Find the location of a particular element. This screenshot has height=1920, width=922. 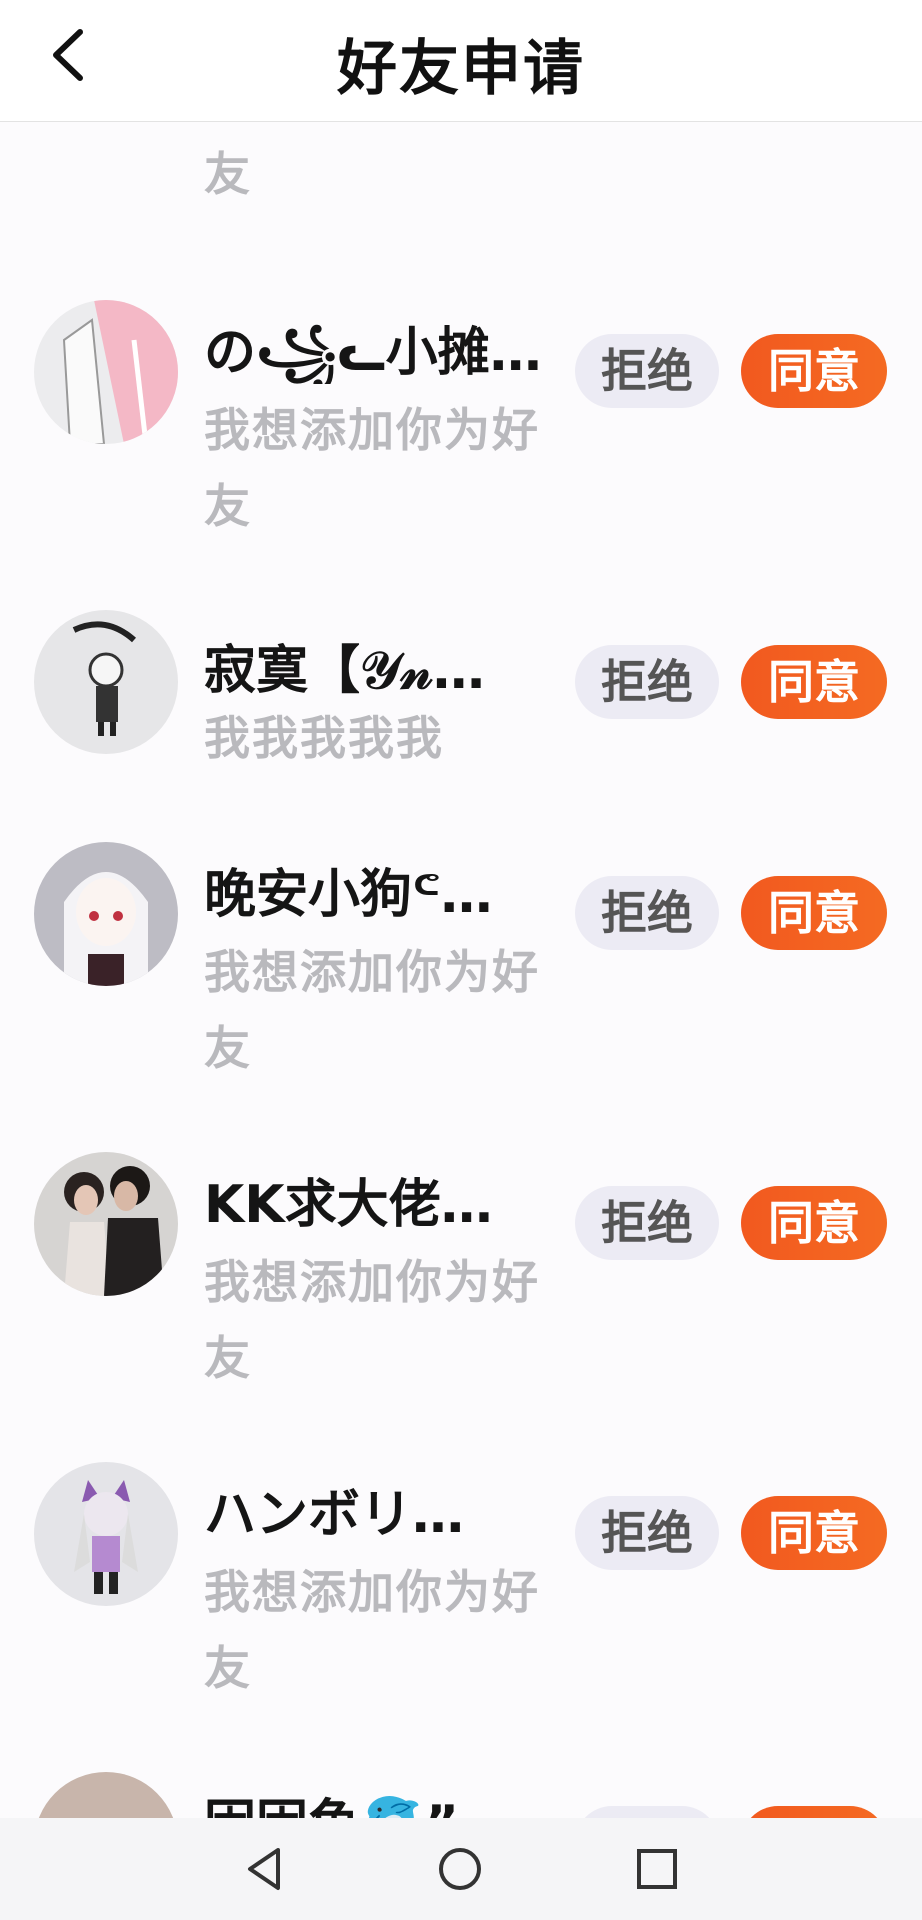

circle-home-icon is located at coordinates (460, 1869).